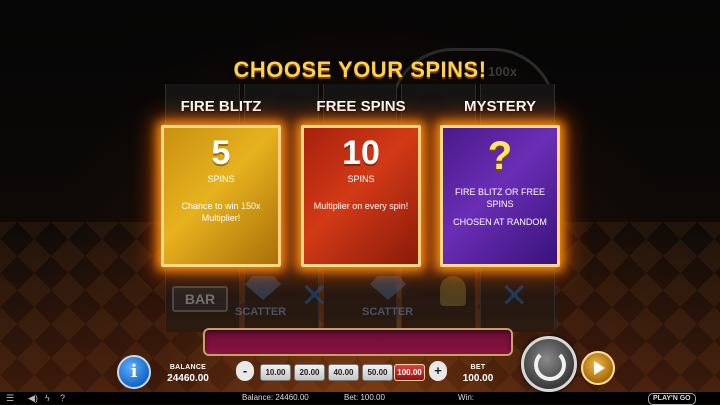  I want to click on sound-icon: ◀), so click(33, 398).